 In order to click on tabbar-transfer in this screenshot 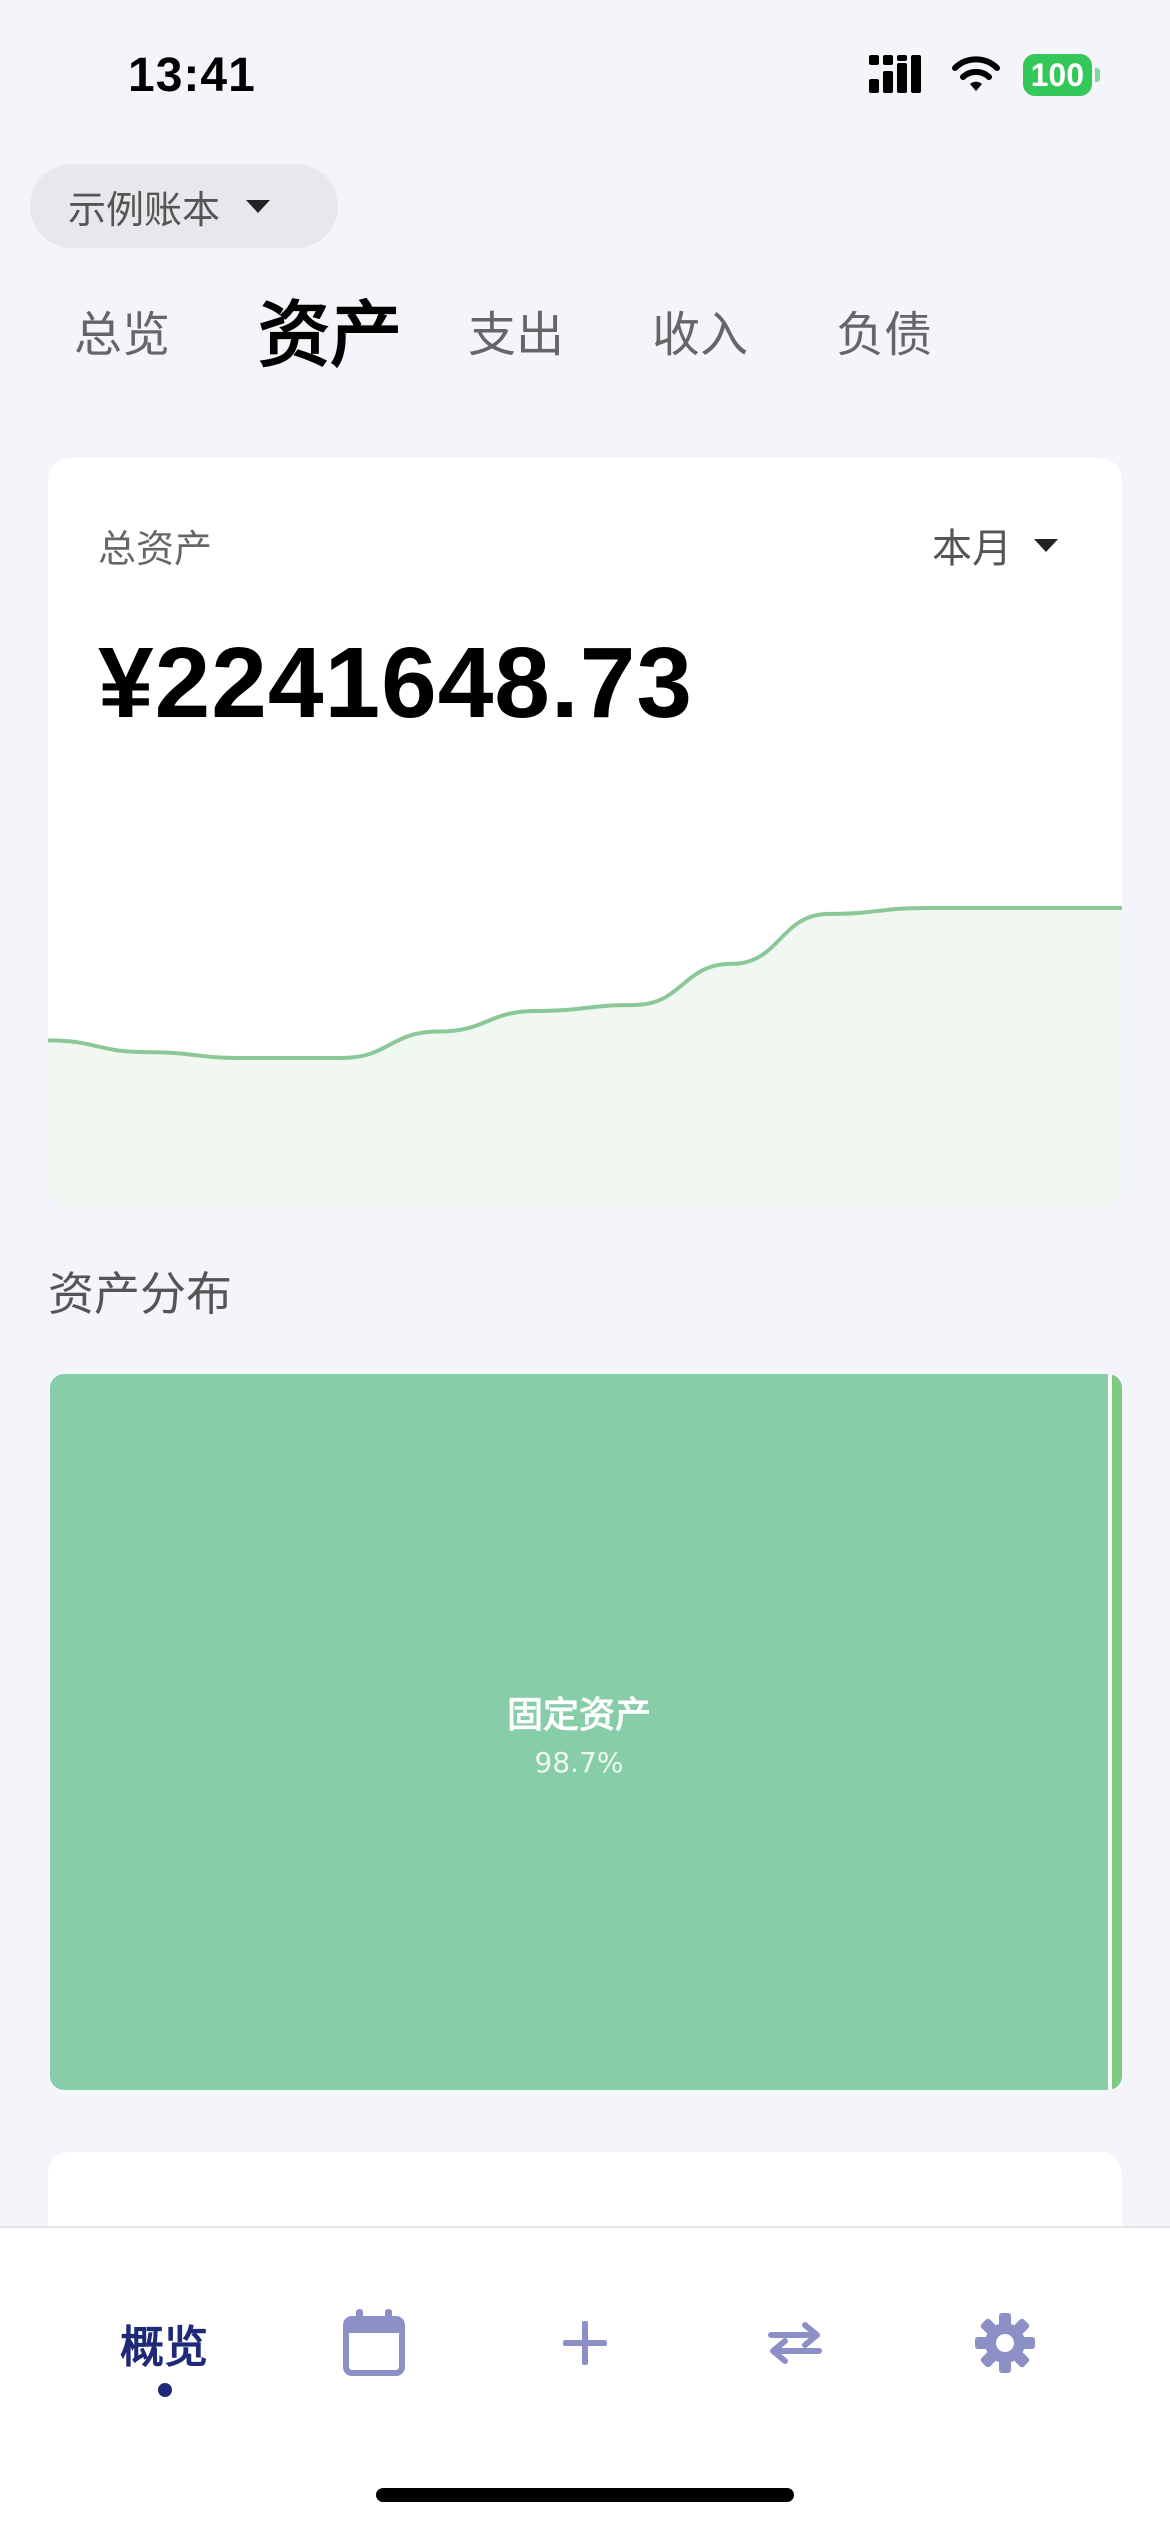, I will do `click(795, 2343)`.